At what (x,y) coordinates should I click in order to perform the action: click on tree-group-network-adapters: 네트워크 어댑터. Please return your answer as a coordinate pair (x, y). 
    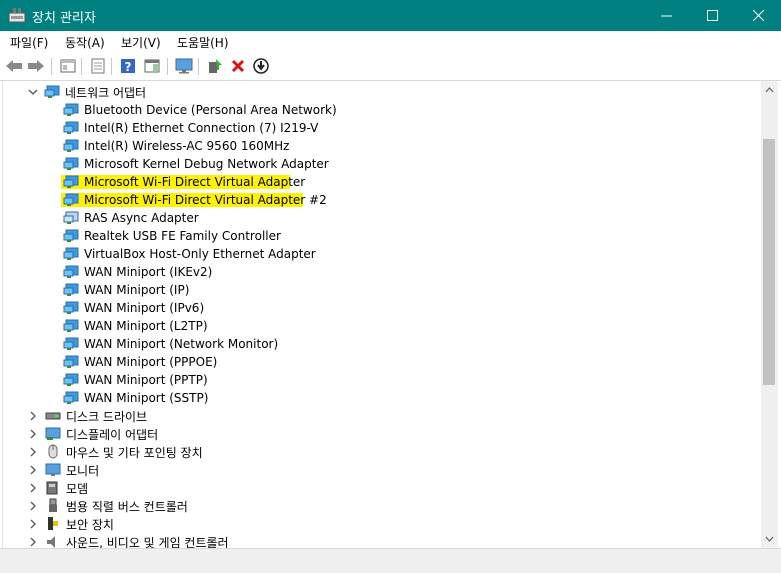
    Looking at the image, I should click on (373, 92).